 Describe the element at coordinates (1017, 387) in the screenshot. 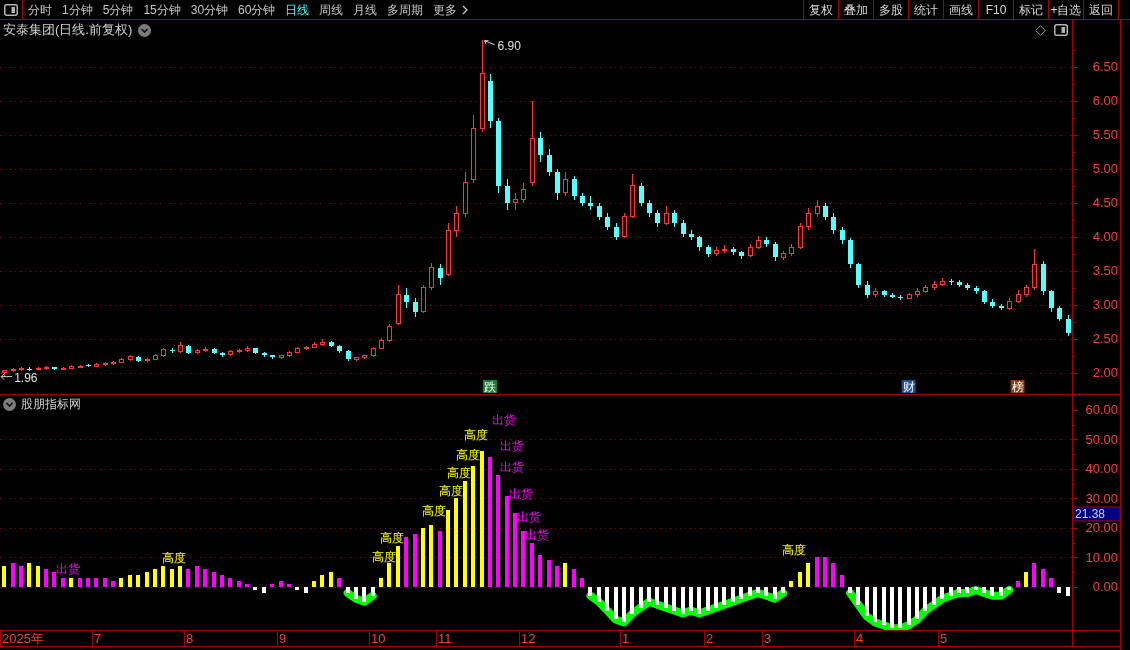

I see `event-tag: 榜` at that location.